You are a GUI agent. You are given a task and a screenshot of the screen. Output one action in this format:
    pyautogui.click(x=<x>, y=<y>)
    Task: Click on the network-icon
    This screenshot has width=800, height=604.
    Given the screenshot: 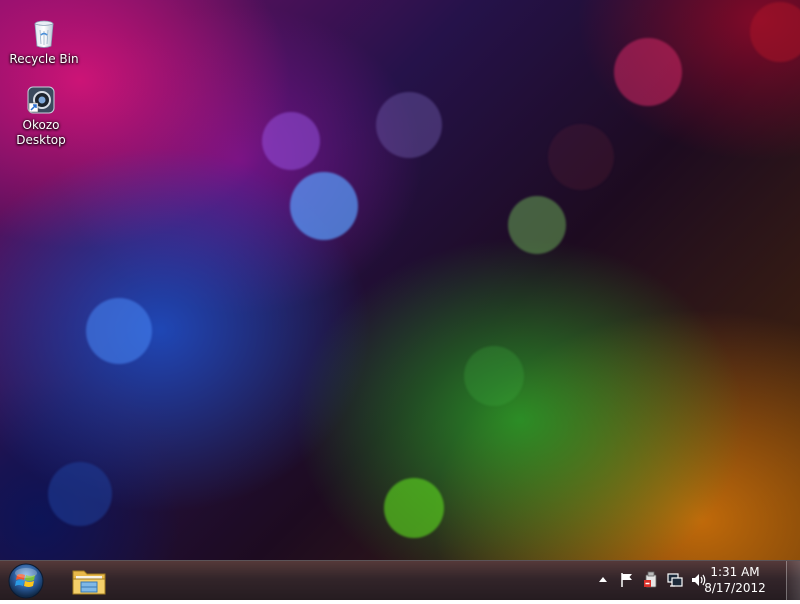 What is the action you would take?
    pyautogui.click(x=675, y=580)
    